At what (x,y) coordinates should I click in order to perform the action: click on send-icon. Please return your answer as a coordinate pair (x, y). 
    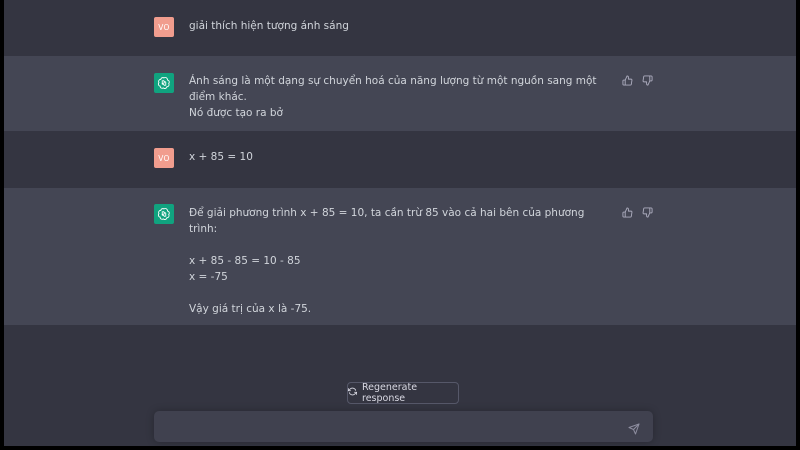
    Looking at the image, I should click on (635, 427).